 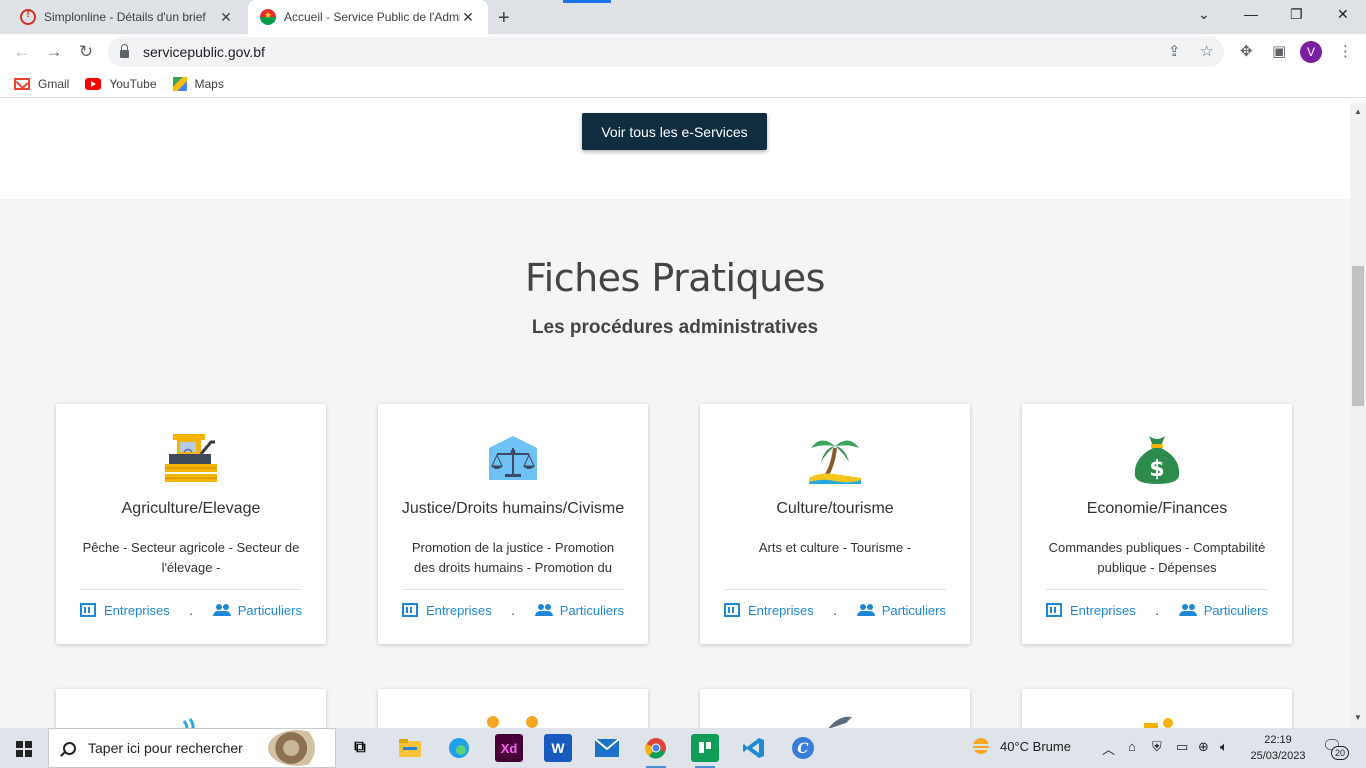 I want to click on share-icon: ⇪, so click(x=1174, y=51).